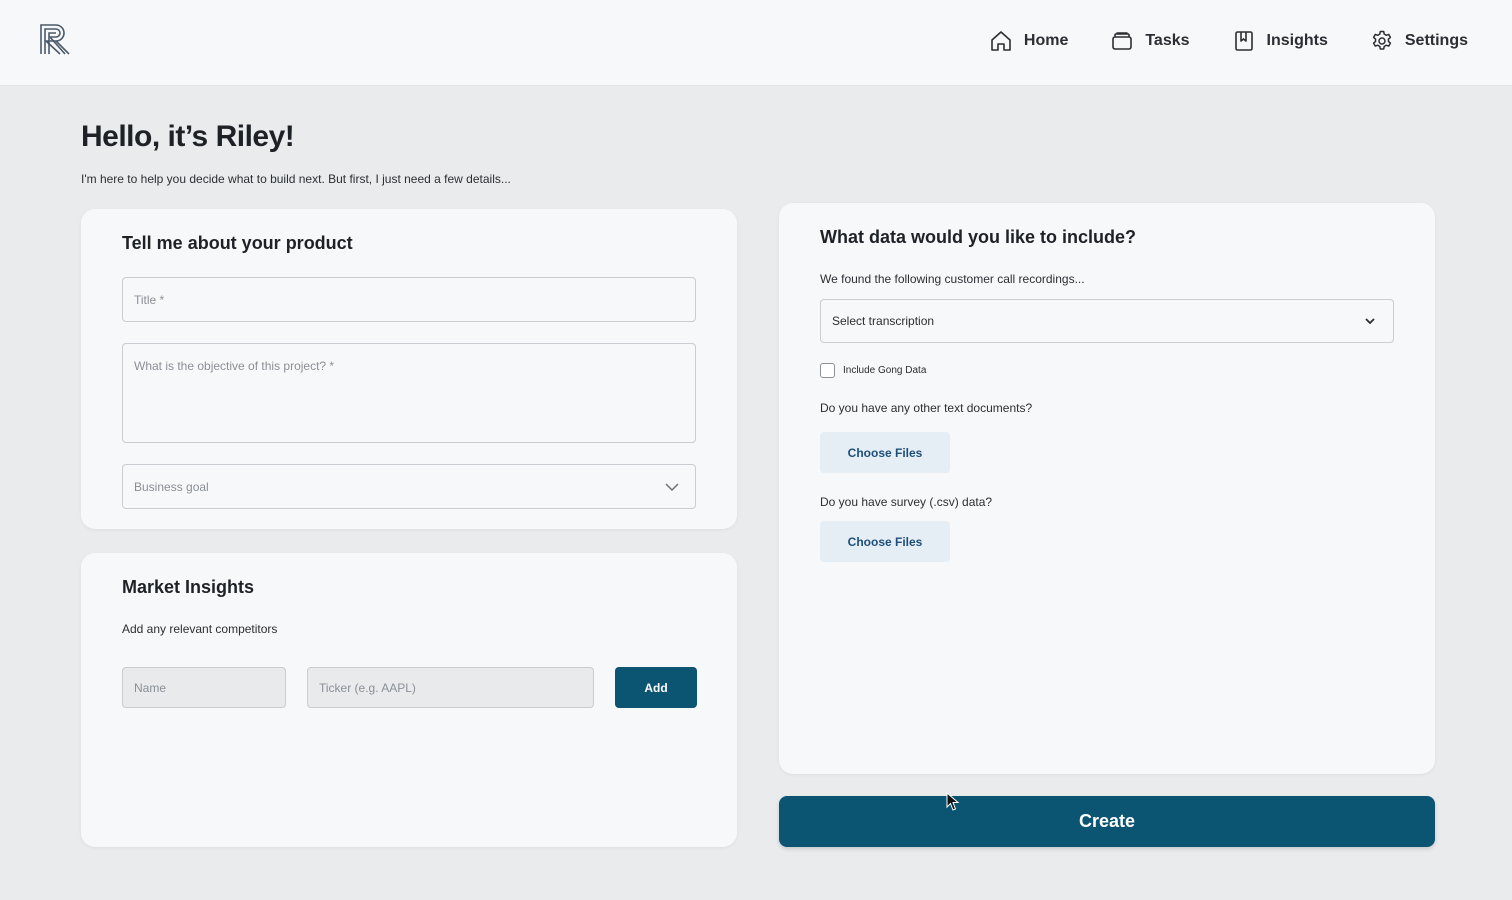 This screenshot has height=900, width=1512. I want to click on nav-insights: Insights, so click(1280, 41).